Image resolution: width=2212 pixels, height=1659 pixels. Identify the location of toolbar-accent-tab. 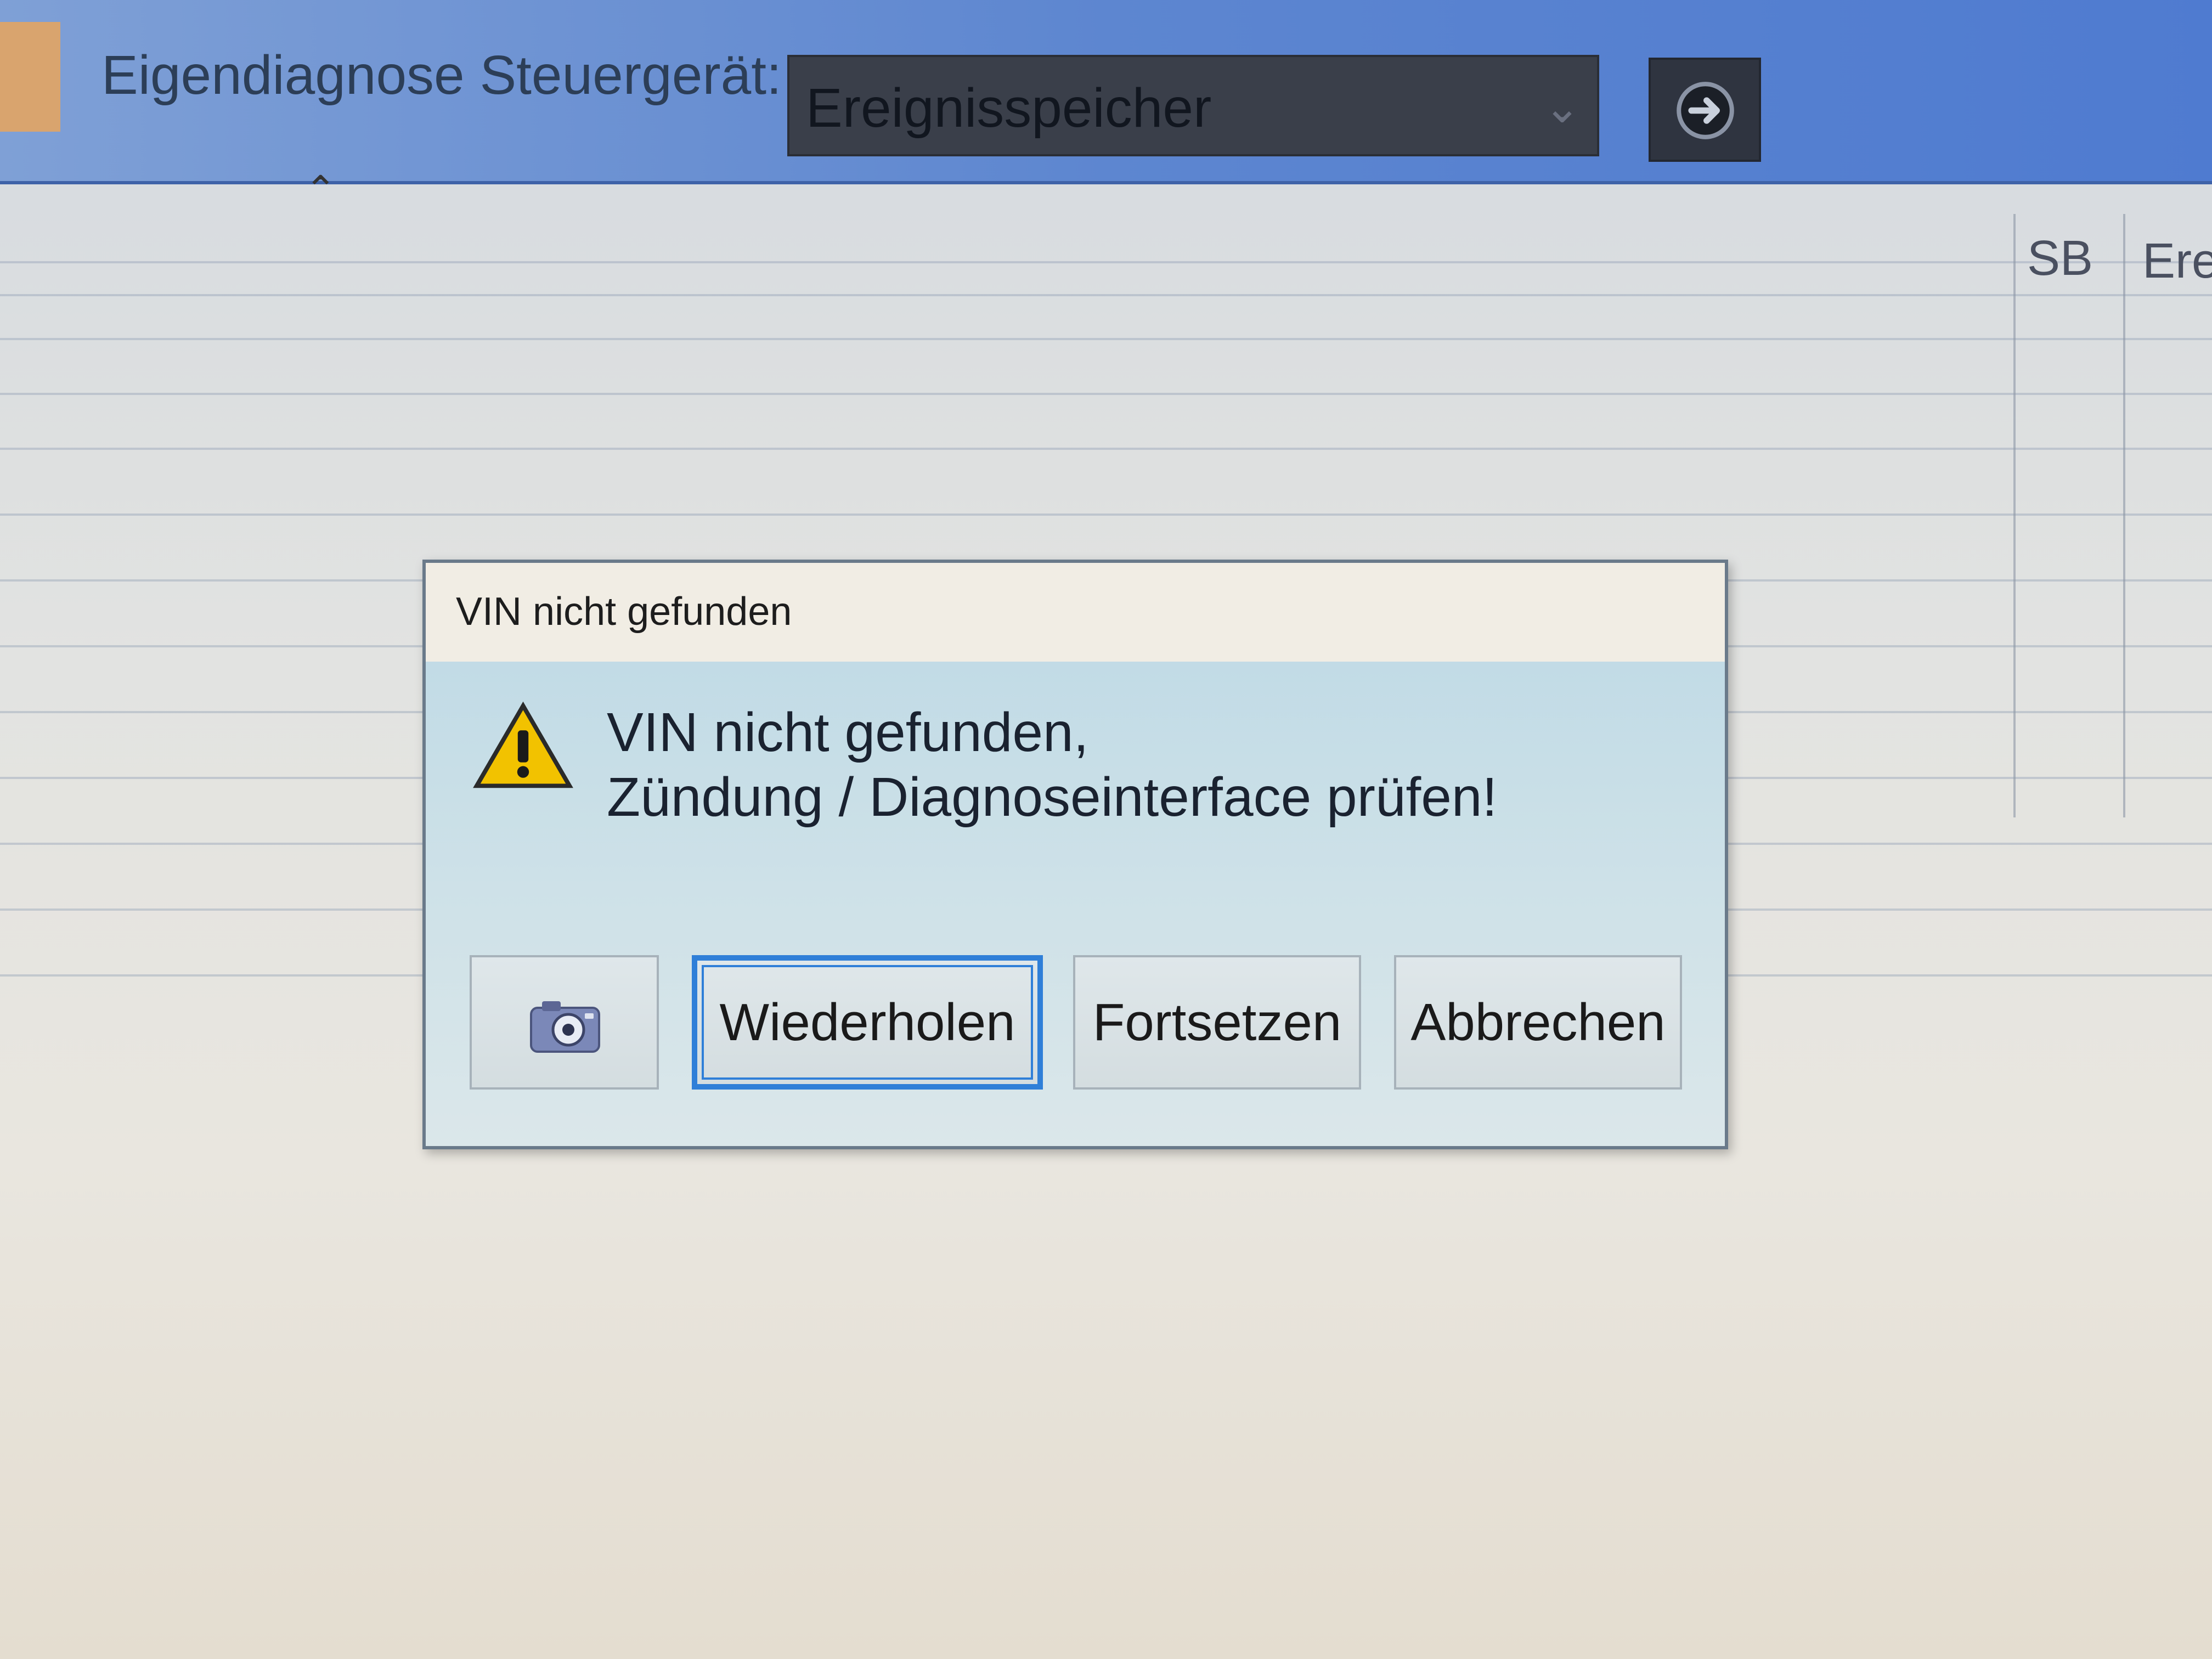
(30, 77).